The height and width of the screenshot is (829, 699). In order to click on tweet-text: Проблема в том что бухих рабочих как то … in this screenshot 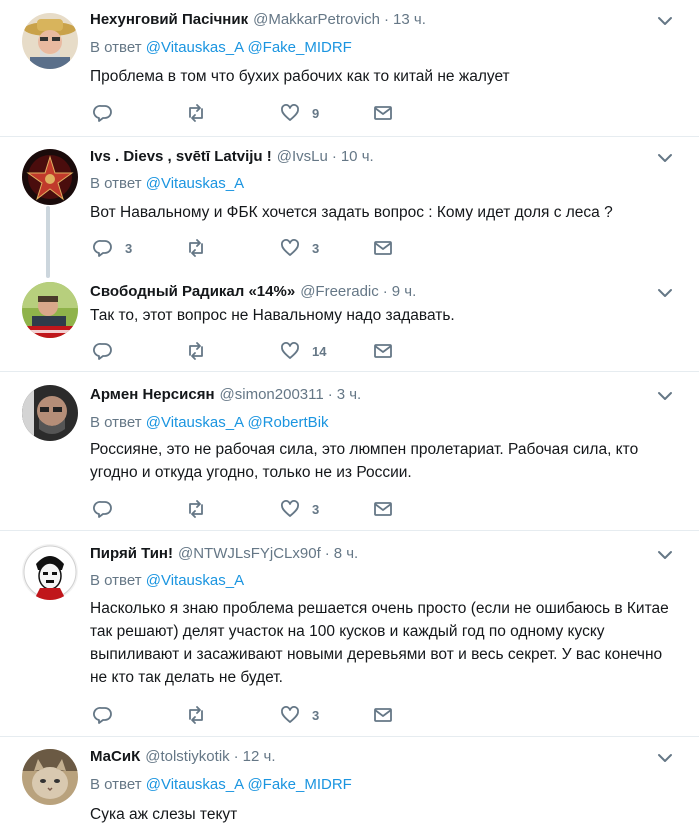, I will do `click(300, 76)`.